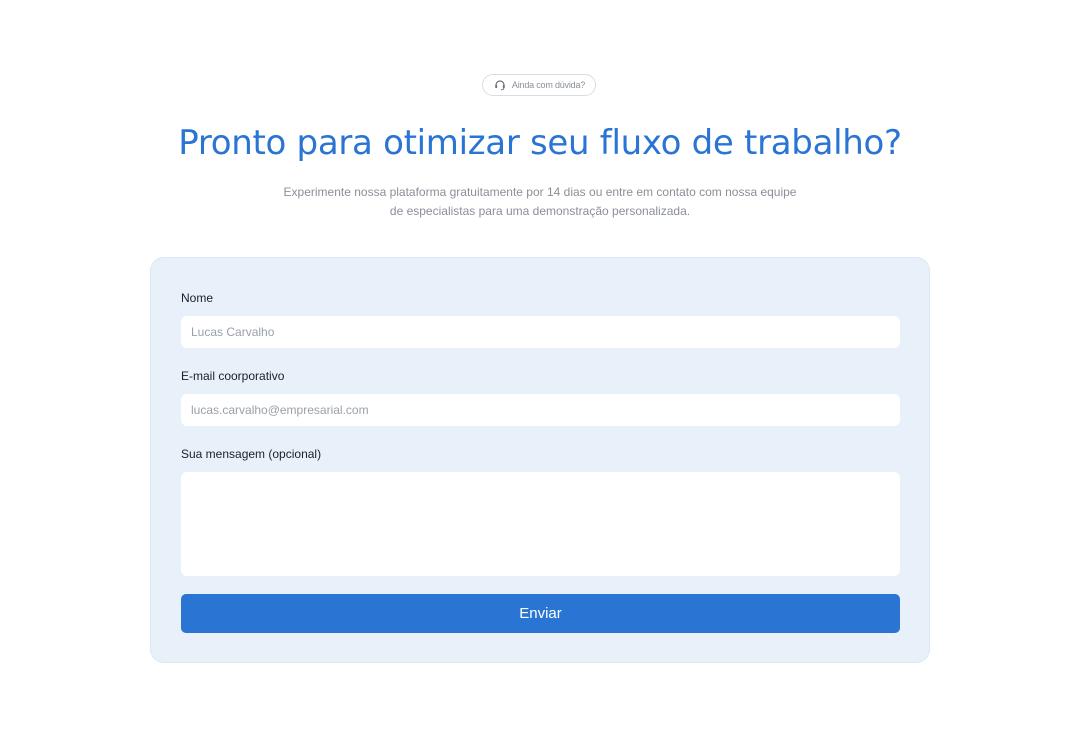 This screenshot has height=738, width=1080. Describe the element at coordinates (540, 524) in the screenshot. I see `message-textarea` at that location.